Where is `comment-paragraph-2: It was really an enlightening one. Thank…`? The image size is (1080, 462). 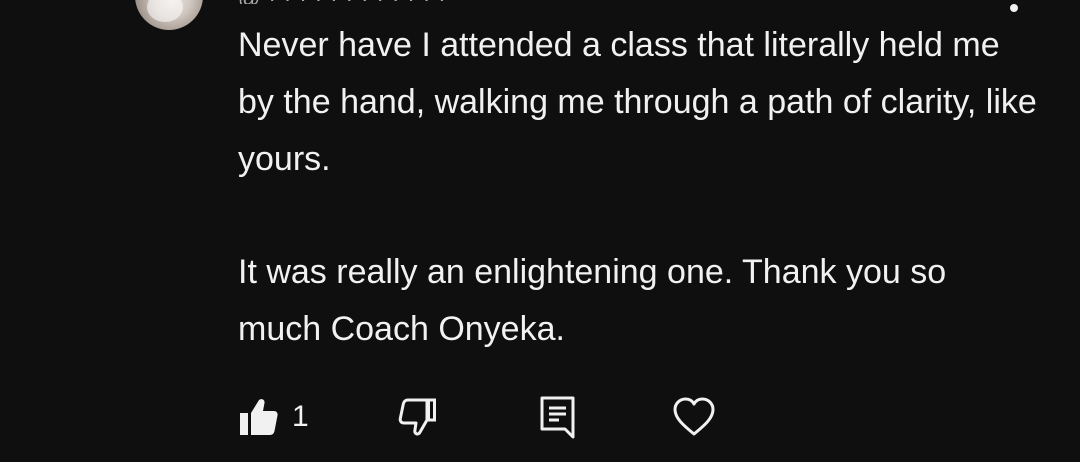 comment-paragraph-2: It was really an enlightening one. Thank… is located at coordinates (592, 300).